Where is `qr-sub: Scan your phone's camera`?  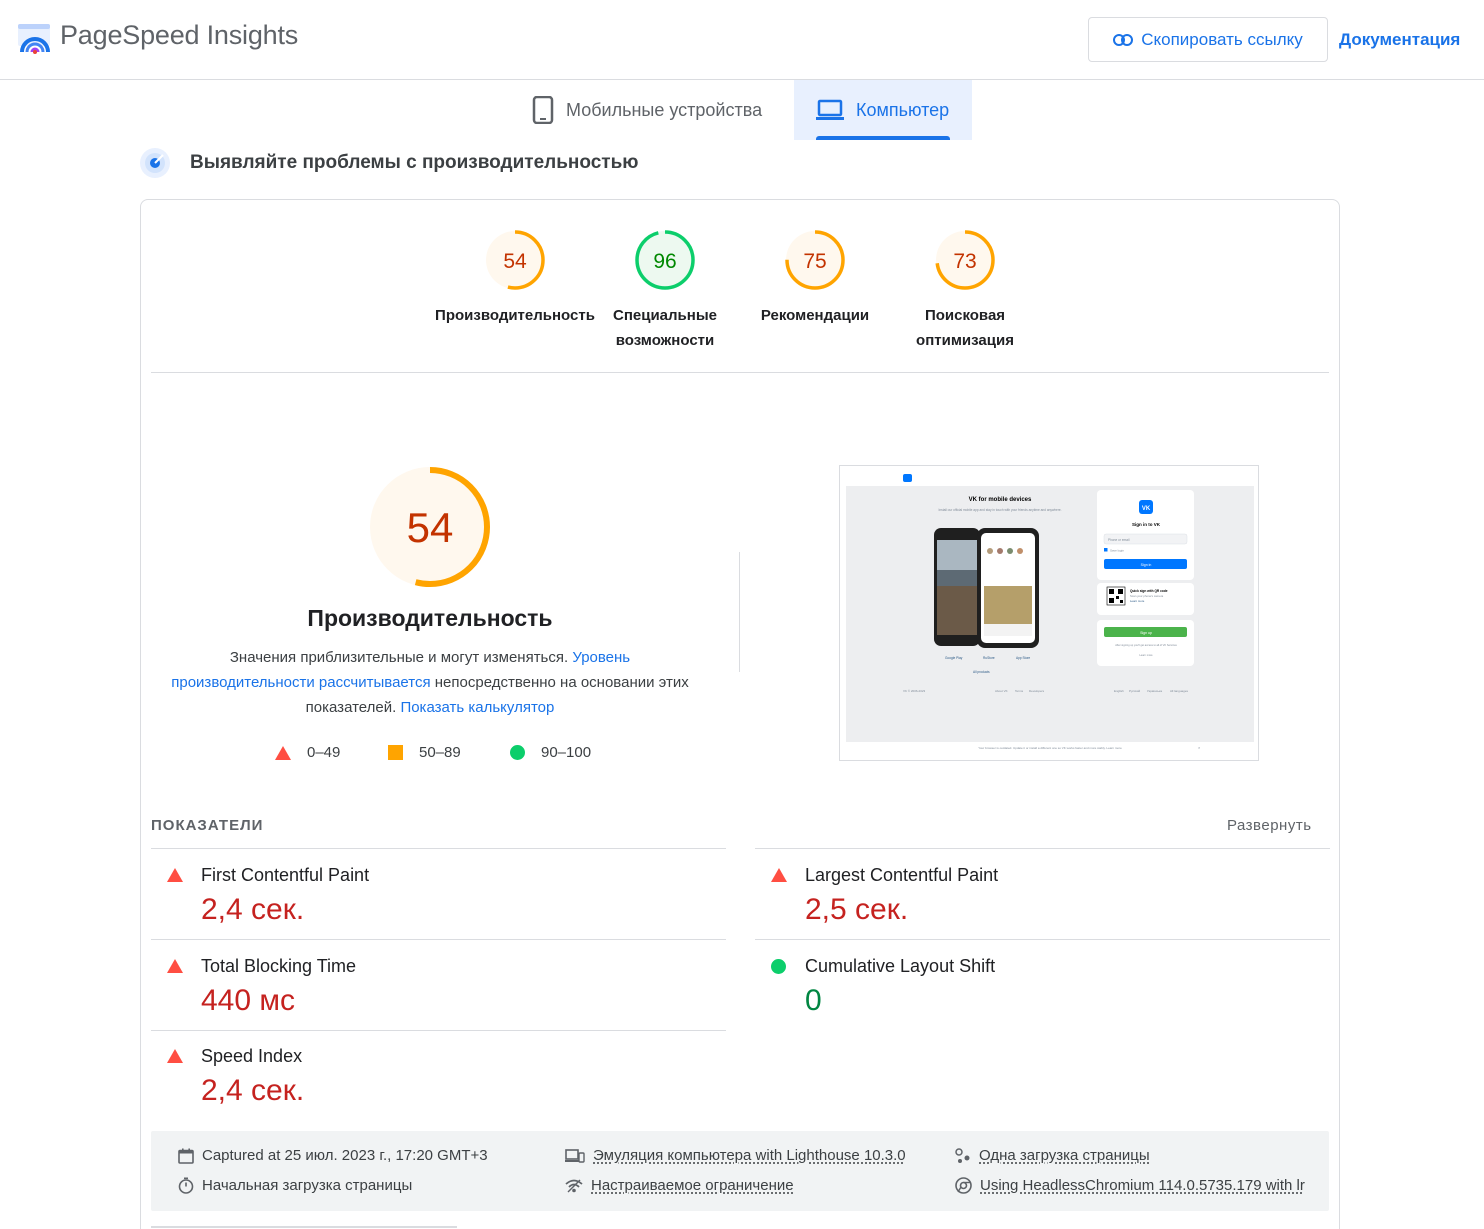 qr-sub: Scan your phone's camera is located at coordinates (1147, 596).